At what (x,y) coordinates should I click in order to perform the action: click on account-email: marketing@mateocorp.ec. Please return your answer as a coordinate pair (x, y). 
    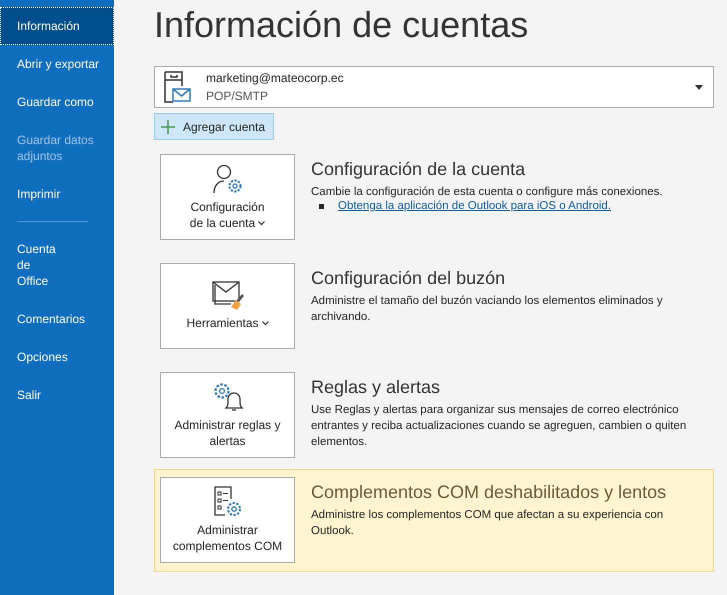
    Looking at the image, I should click on (275, 78).